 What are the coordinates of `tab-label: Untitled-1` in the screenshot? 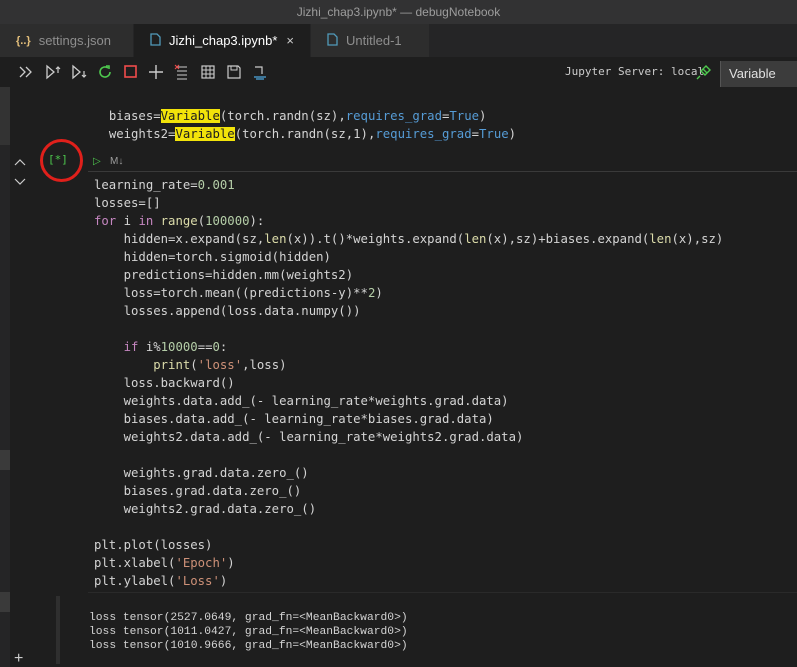 It's located at (374, 40).